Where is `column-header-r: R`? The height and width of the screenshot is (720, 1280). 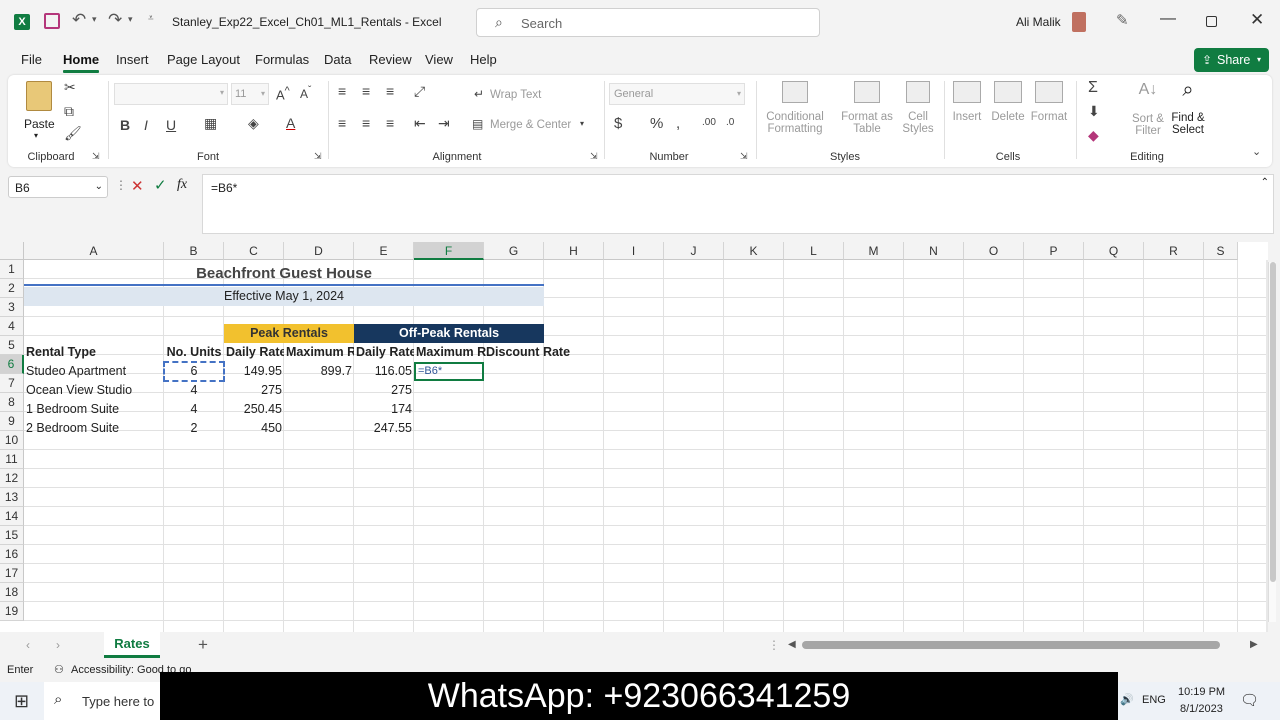 column-header-r: R is located at coordinates (1174, 251).